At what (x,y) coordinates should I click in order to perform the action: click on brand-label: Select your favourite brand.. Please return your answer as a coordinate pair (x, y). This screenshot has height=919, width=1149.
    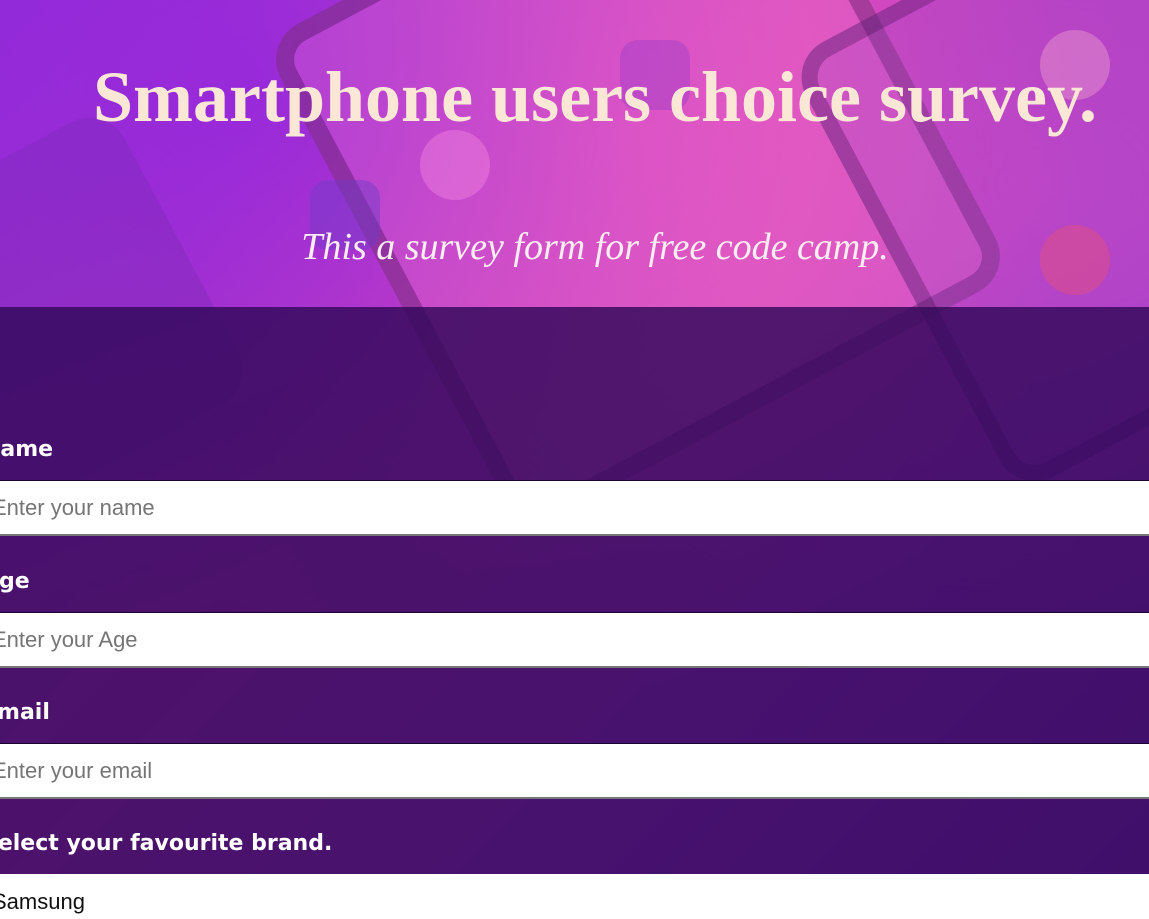
    Looking at the image, I should click on (166, 843).